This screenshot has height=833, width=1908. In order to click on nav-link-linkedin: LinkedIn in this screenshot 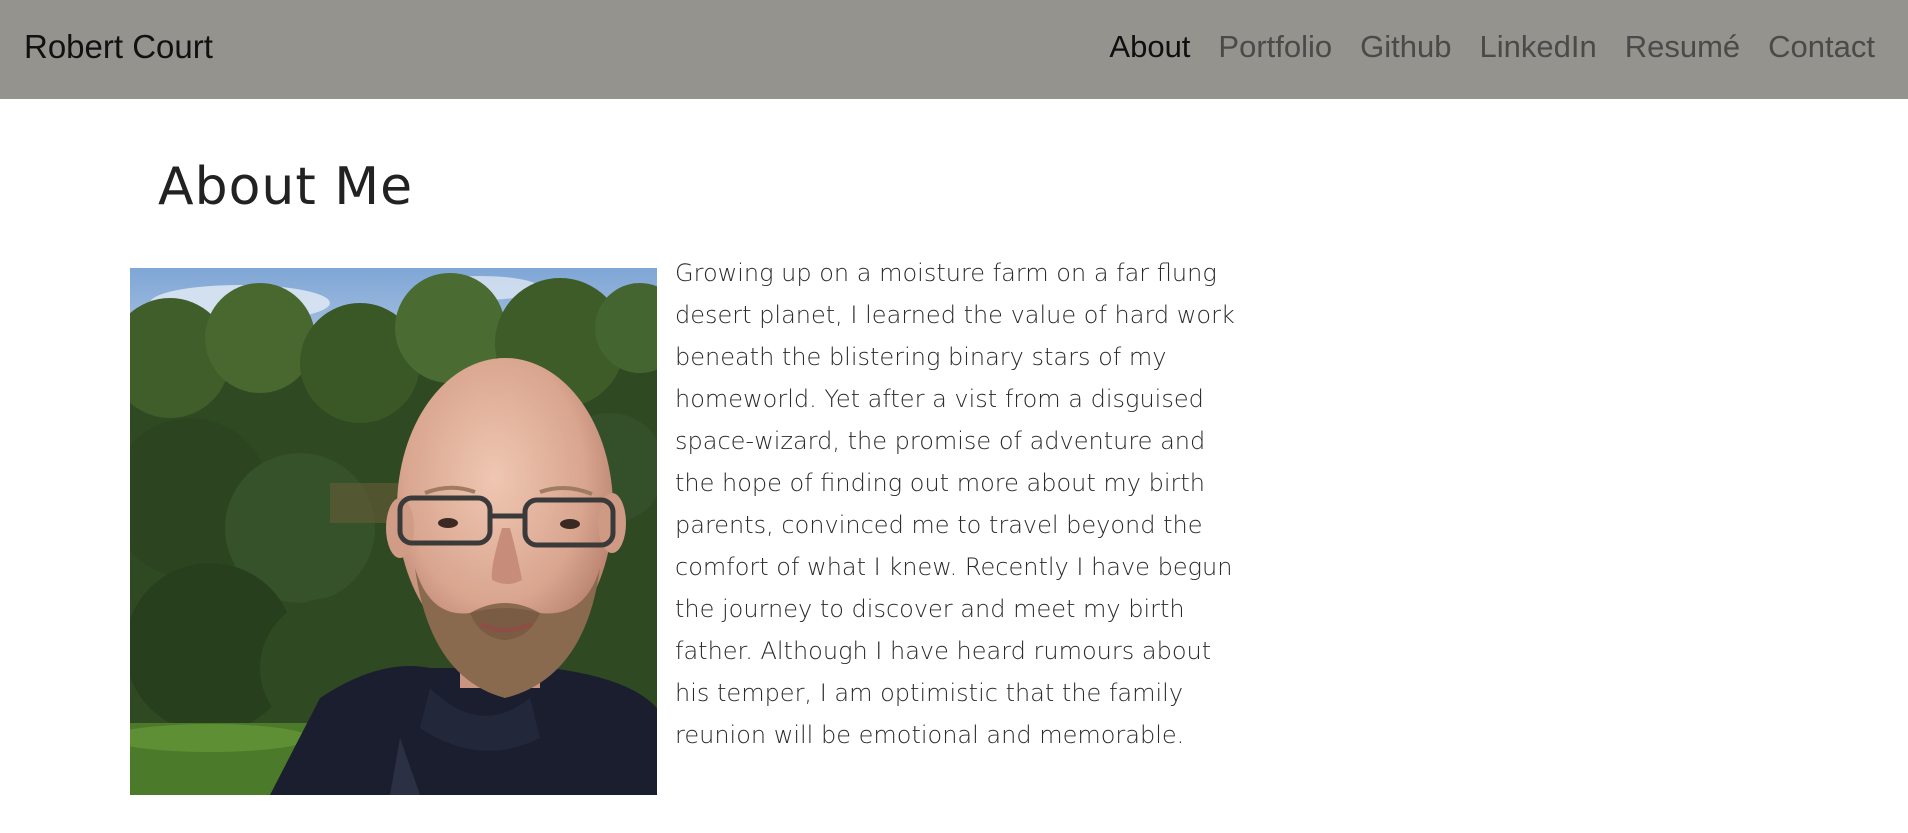, I will do `click(1538, 47)`.